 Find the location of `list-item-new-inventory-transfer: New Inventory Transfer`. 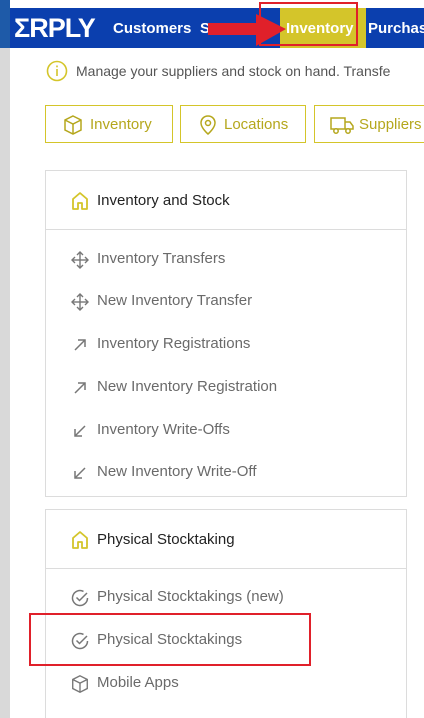

list-item-new-inventory-transfer: New Inventory Transfer is located at coordinates (226, 301).